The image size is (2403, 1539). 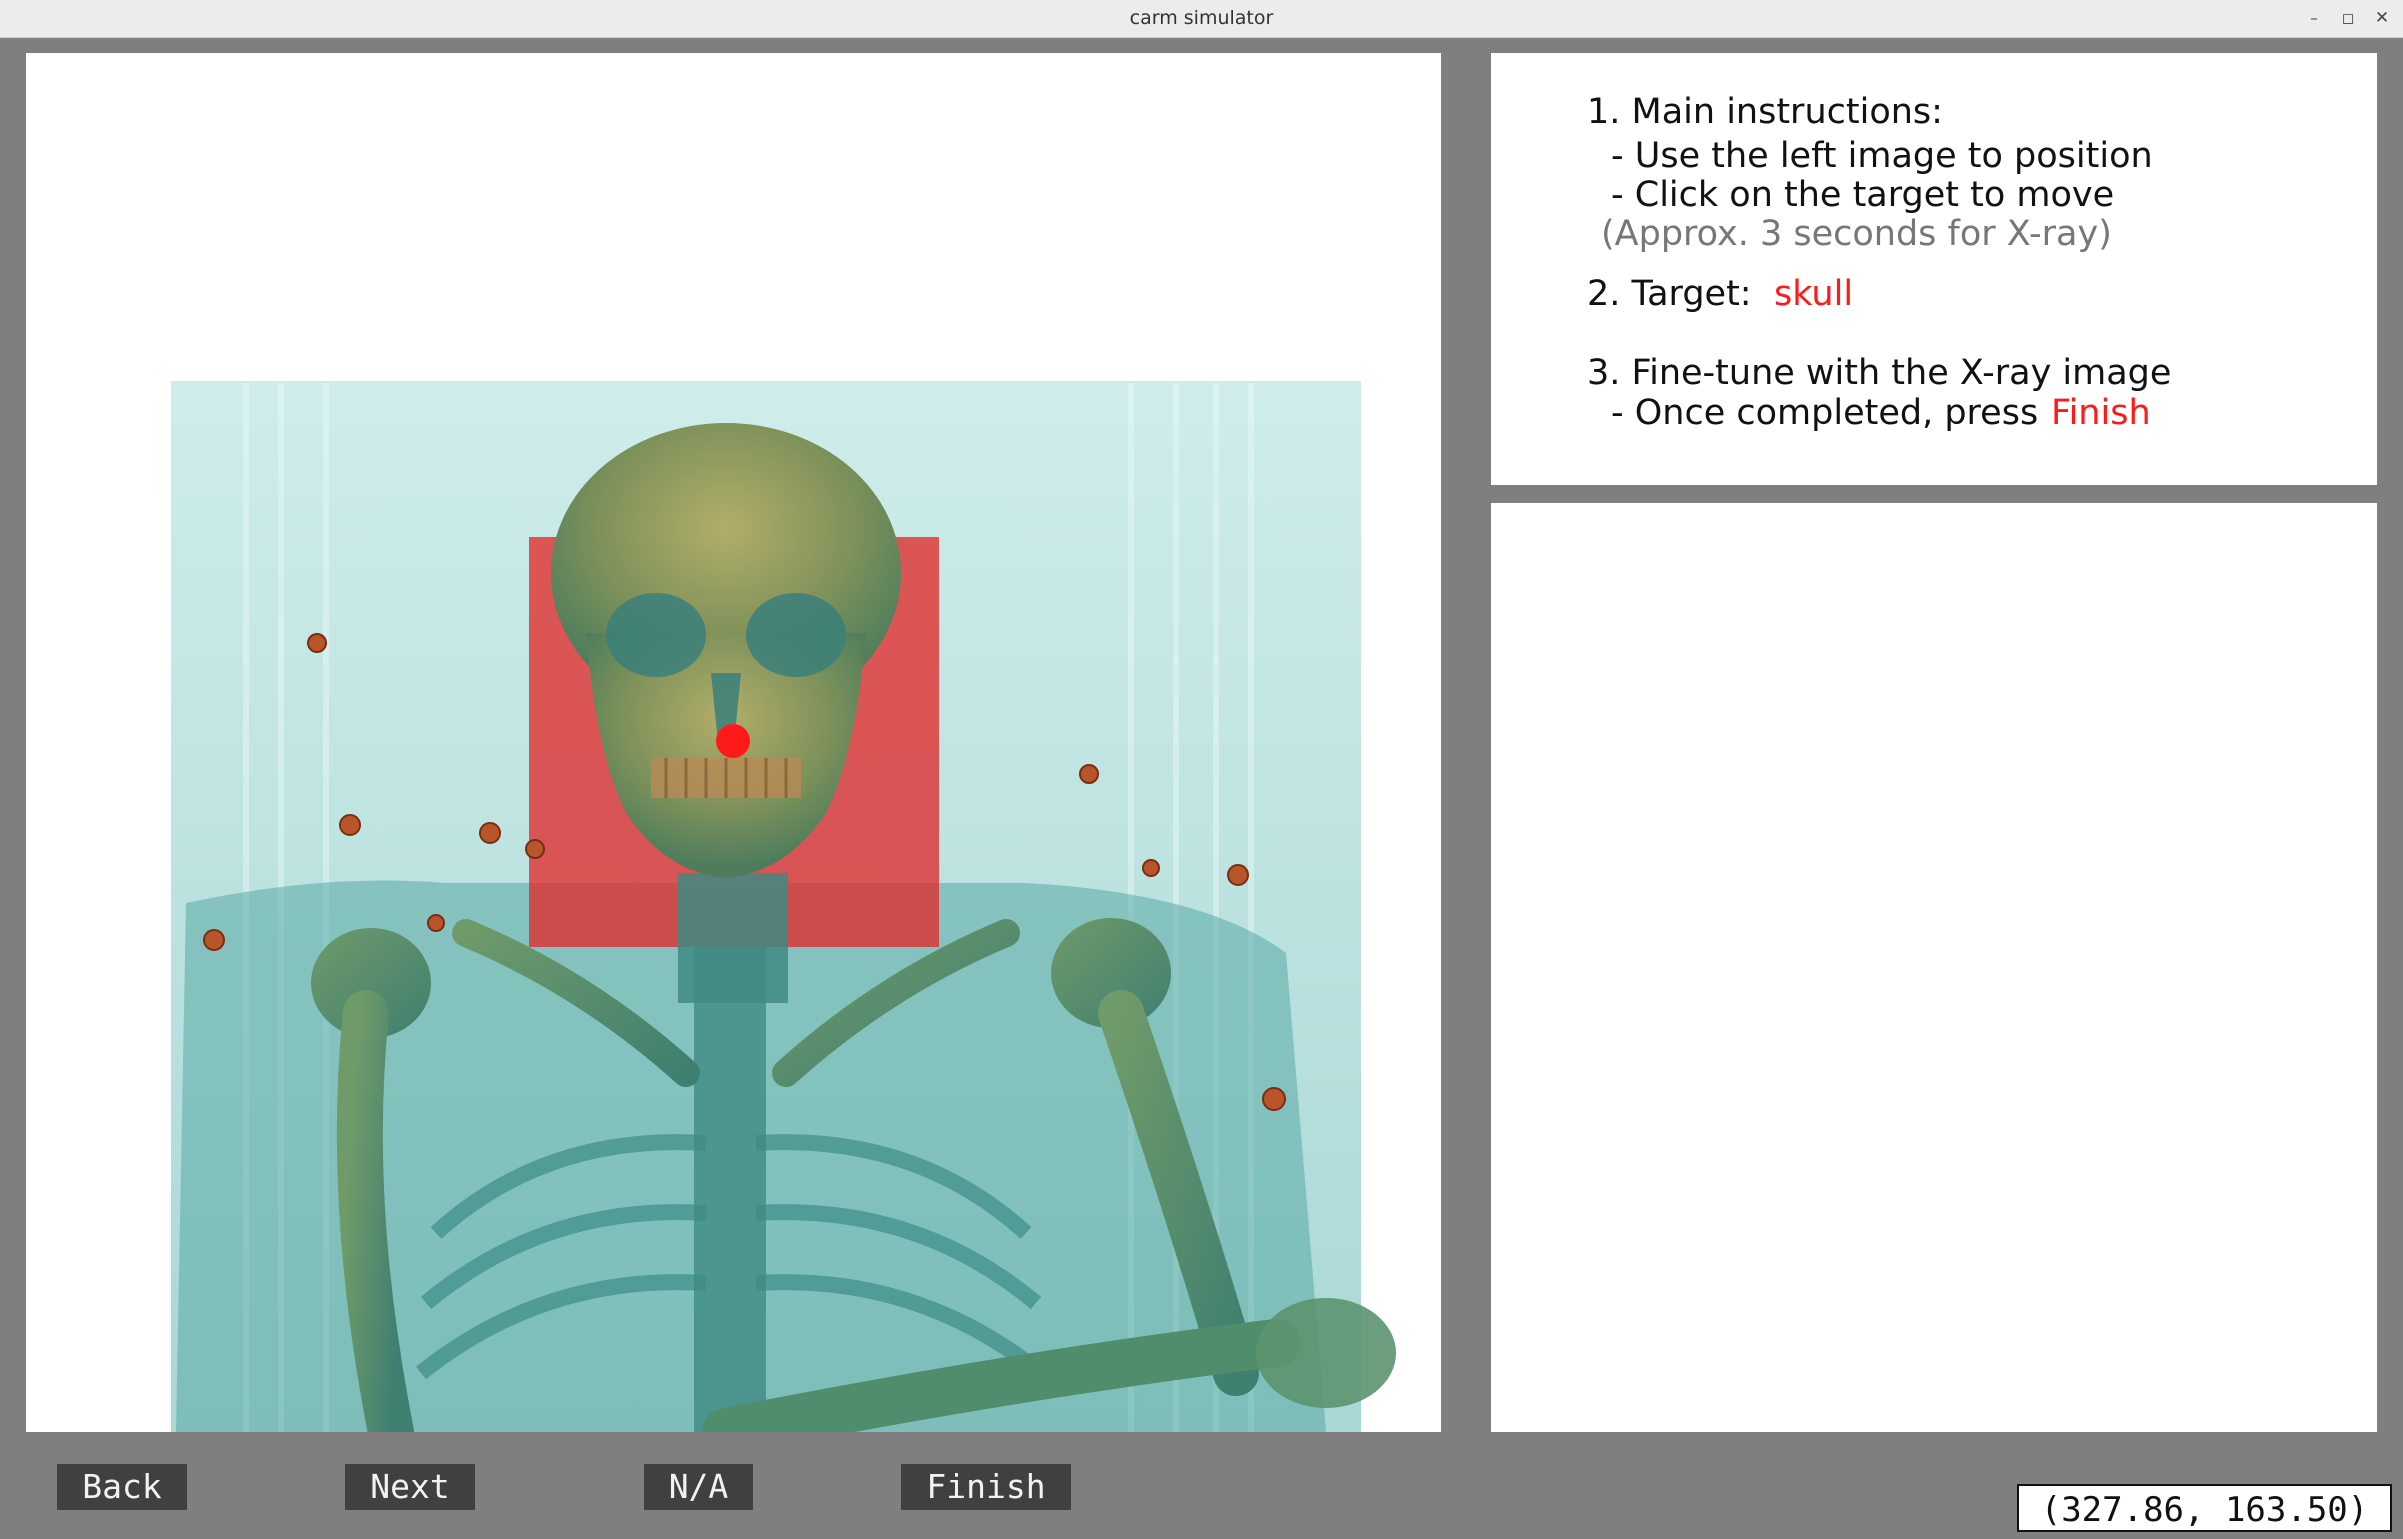 I want to click on step3-title: 3. Fine-tune with the X-ray image, so click(x=1879, y=373).